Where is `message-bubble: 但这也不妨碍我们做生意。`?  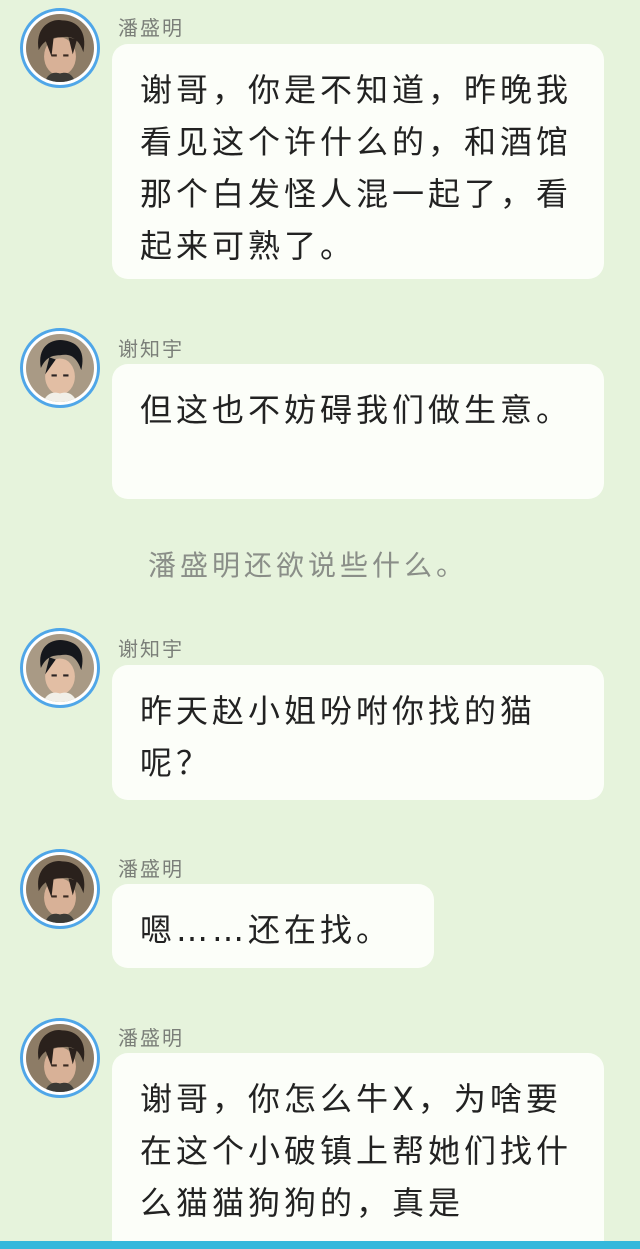 message-bubble: 但这也不妨碍我们做生意。 is located at coordinates (358, 431).